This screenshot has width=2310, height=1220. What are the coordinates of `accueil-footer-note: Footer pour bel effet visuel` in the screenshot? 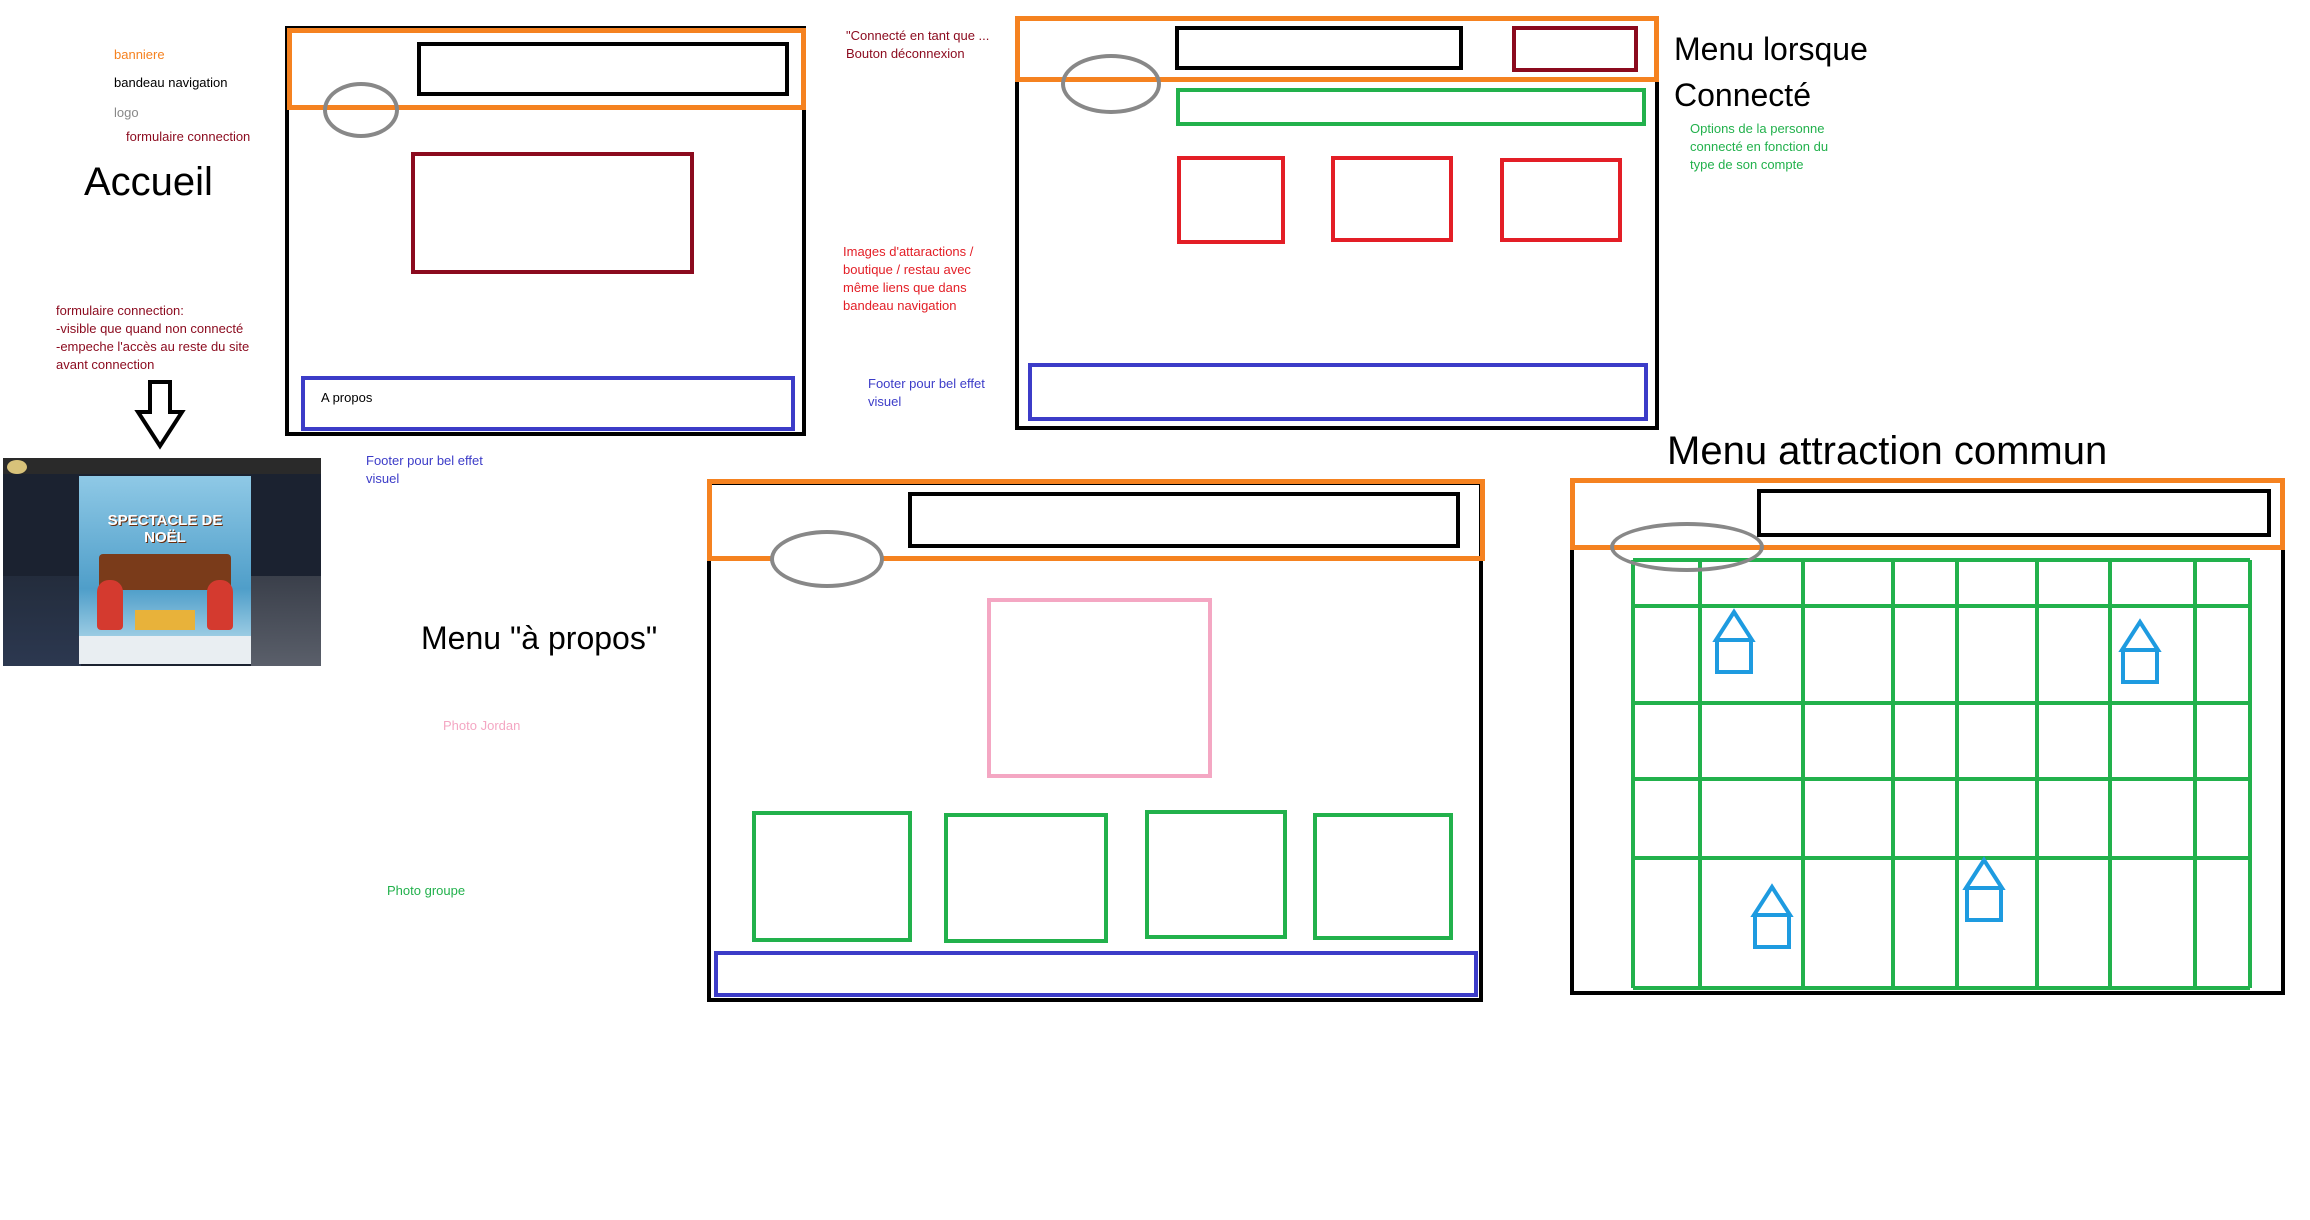 It's located at (424, 470).